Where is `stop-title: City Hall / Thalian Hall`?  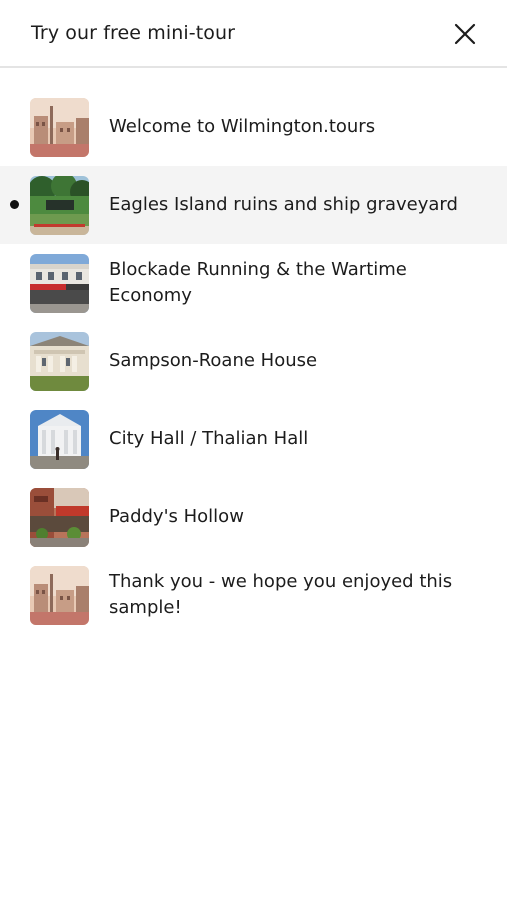
stop-title: City Hall / Thalian Hall is located at coordinates (209, 438).